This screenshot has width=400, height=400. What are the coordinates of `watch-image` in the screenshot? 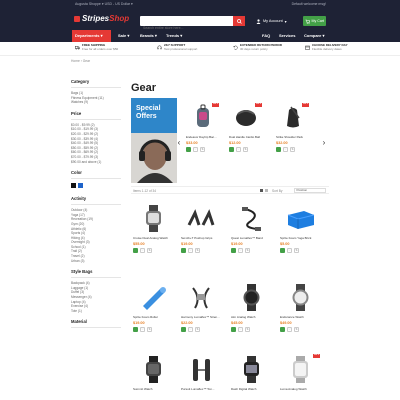 It's located at (300, 297).